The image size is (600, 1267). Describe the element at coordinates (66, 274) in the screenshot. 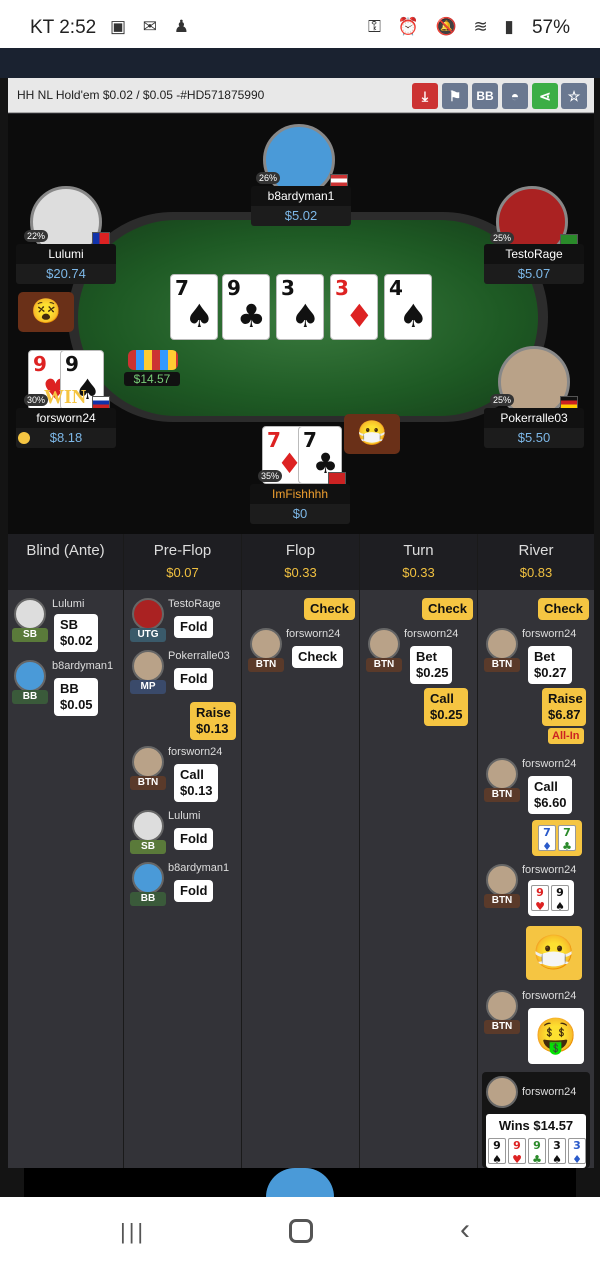

I see `player-stack: $20.74` at that location.